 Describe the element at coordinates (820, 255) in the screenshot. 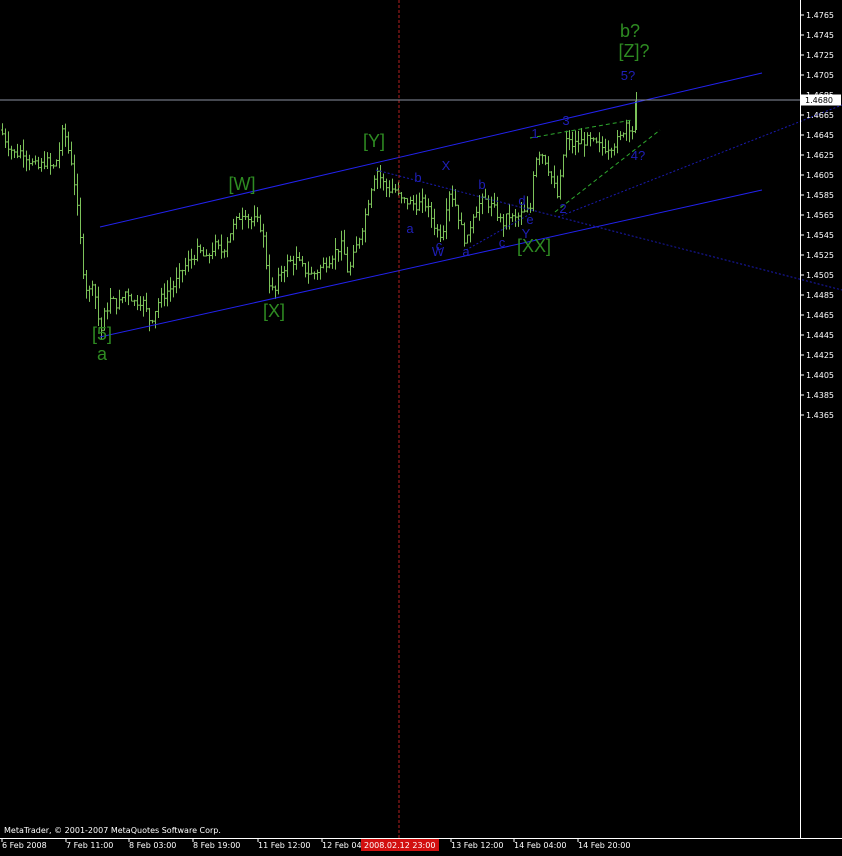

I see `y-tick-label: 1.4525` at that location.